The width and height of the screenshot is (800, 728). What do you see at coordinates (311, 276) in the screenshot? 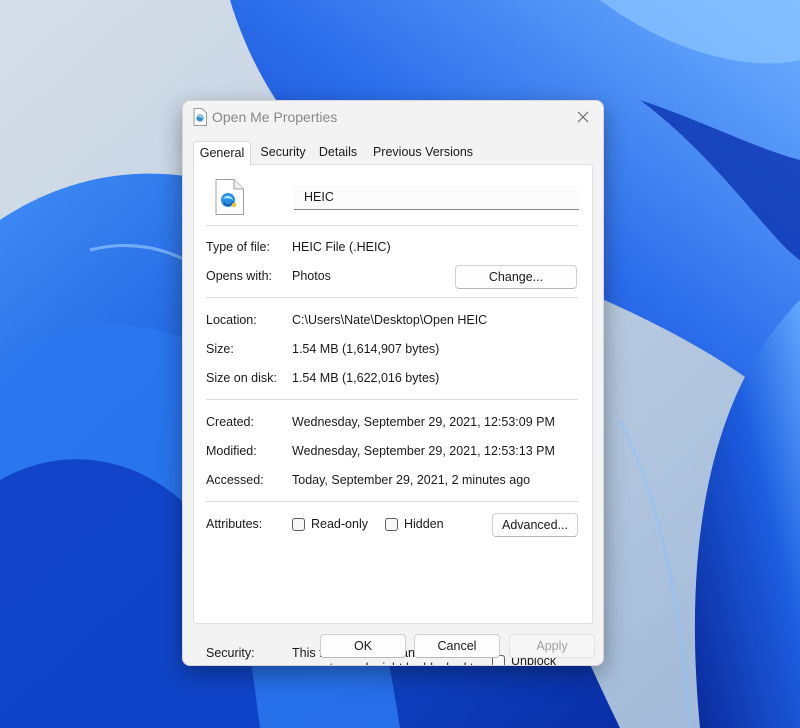
I see `opens-with-value: Photos` at bounding box center [311, 276].